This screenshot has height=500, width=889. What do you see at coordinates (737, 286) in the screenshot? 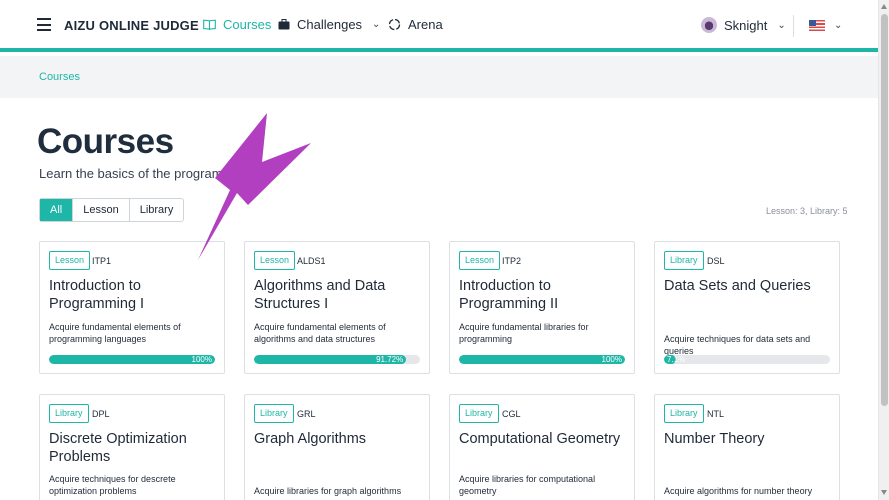
I see `course-title: Data Sets and Queries` at bounding box center [737, 286].